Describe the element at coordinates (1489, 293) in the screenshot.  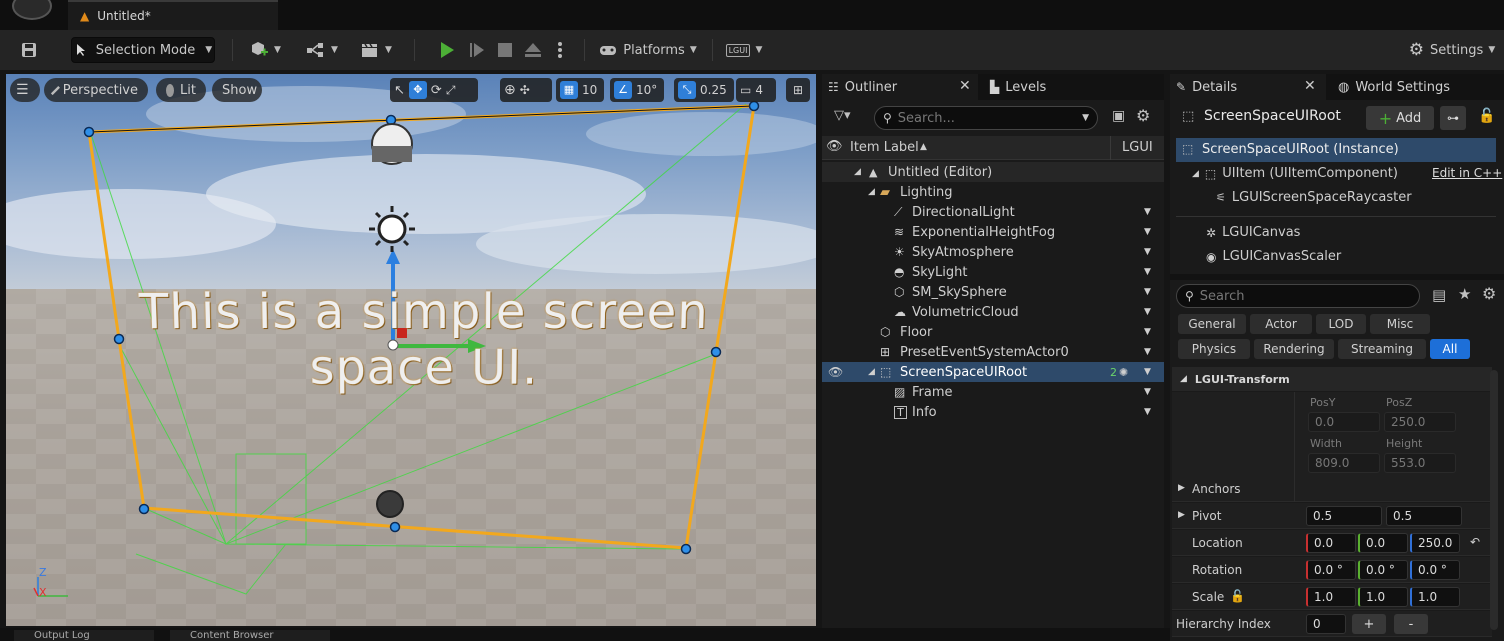
I see `details-settings-icon: ⚙` at that location.